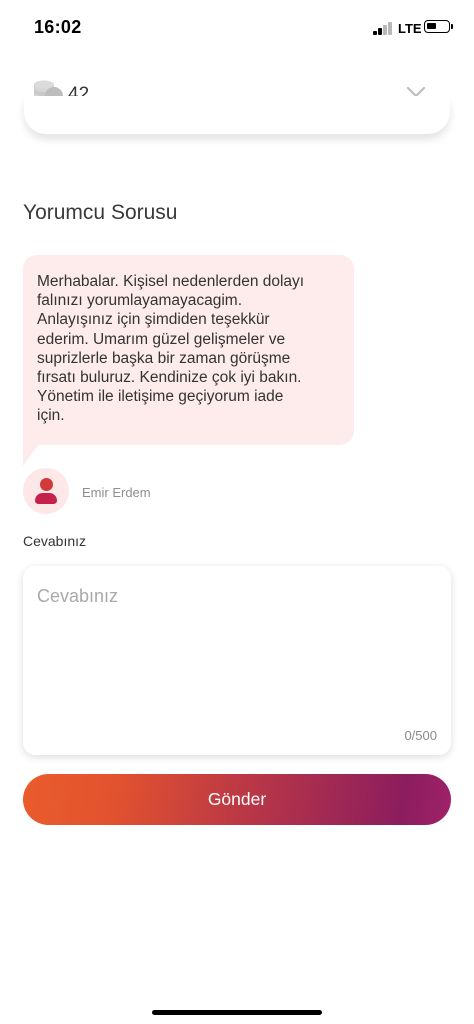 The width and height of the screenshot is (474, 1024). What do you see at coordinates (437, 26) in the screenshot?
I see `battery-icon` at bounding box center [437, 26].